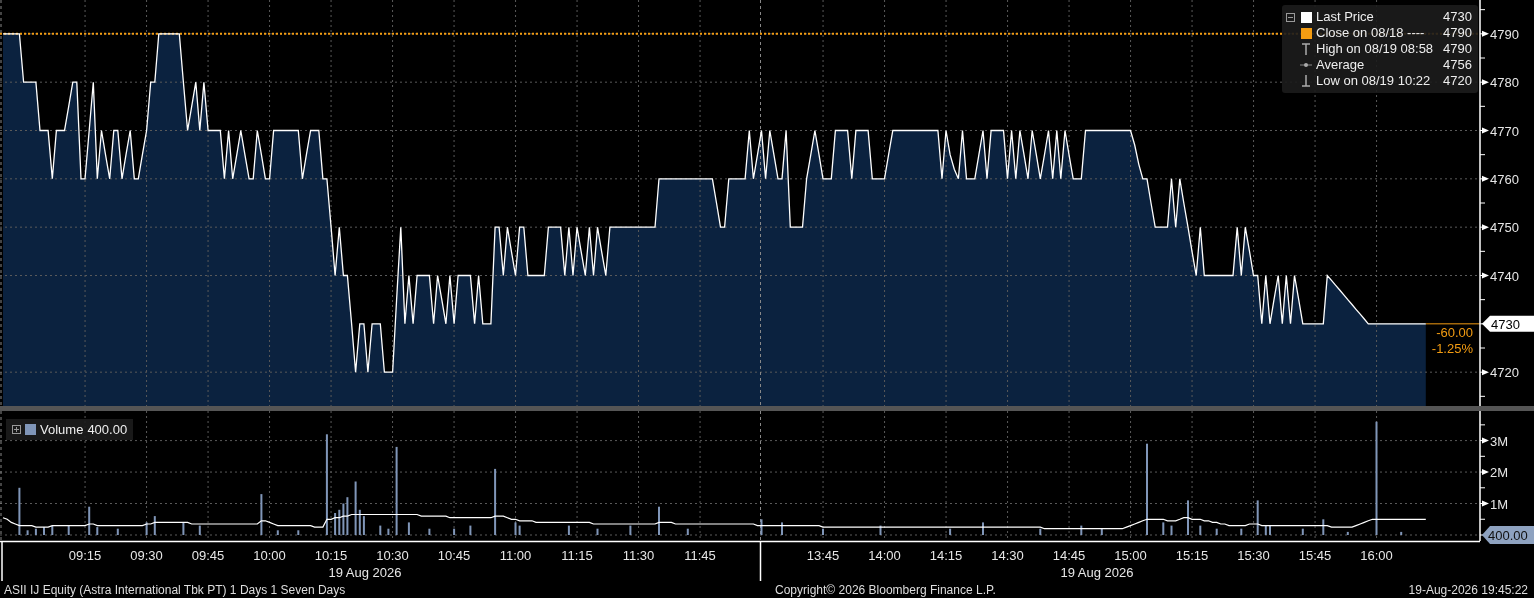  Describe the element at coordinates (515, 555) in the screenshot. I see `time-label: 11:00` at that location.